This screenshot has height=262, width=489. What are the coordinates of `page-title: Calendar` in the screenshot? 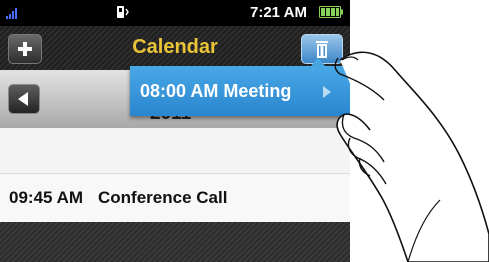 It's located at (175, 47).